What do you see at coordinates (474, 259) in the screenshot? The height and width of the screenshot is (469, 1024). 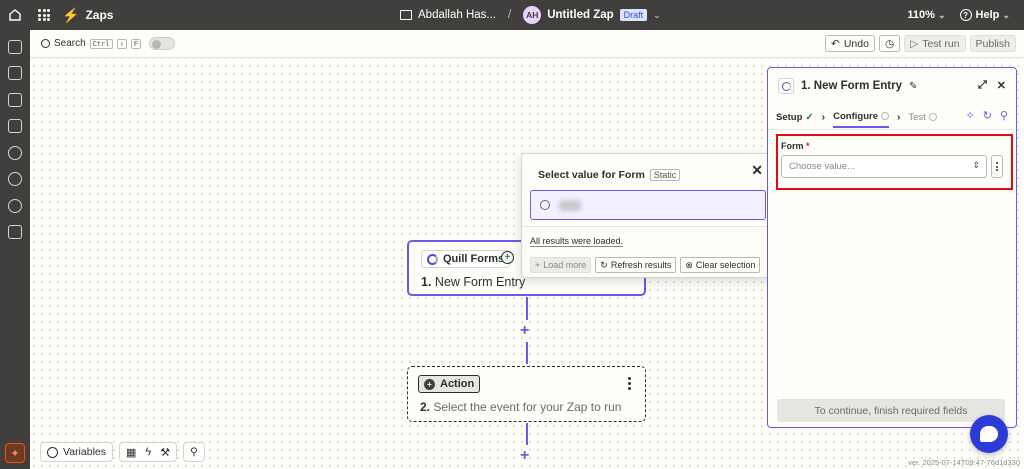 I see `app-name: Quill Forms` at bounding box center [474, 259].